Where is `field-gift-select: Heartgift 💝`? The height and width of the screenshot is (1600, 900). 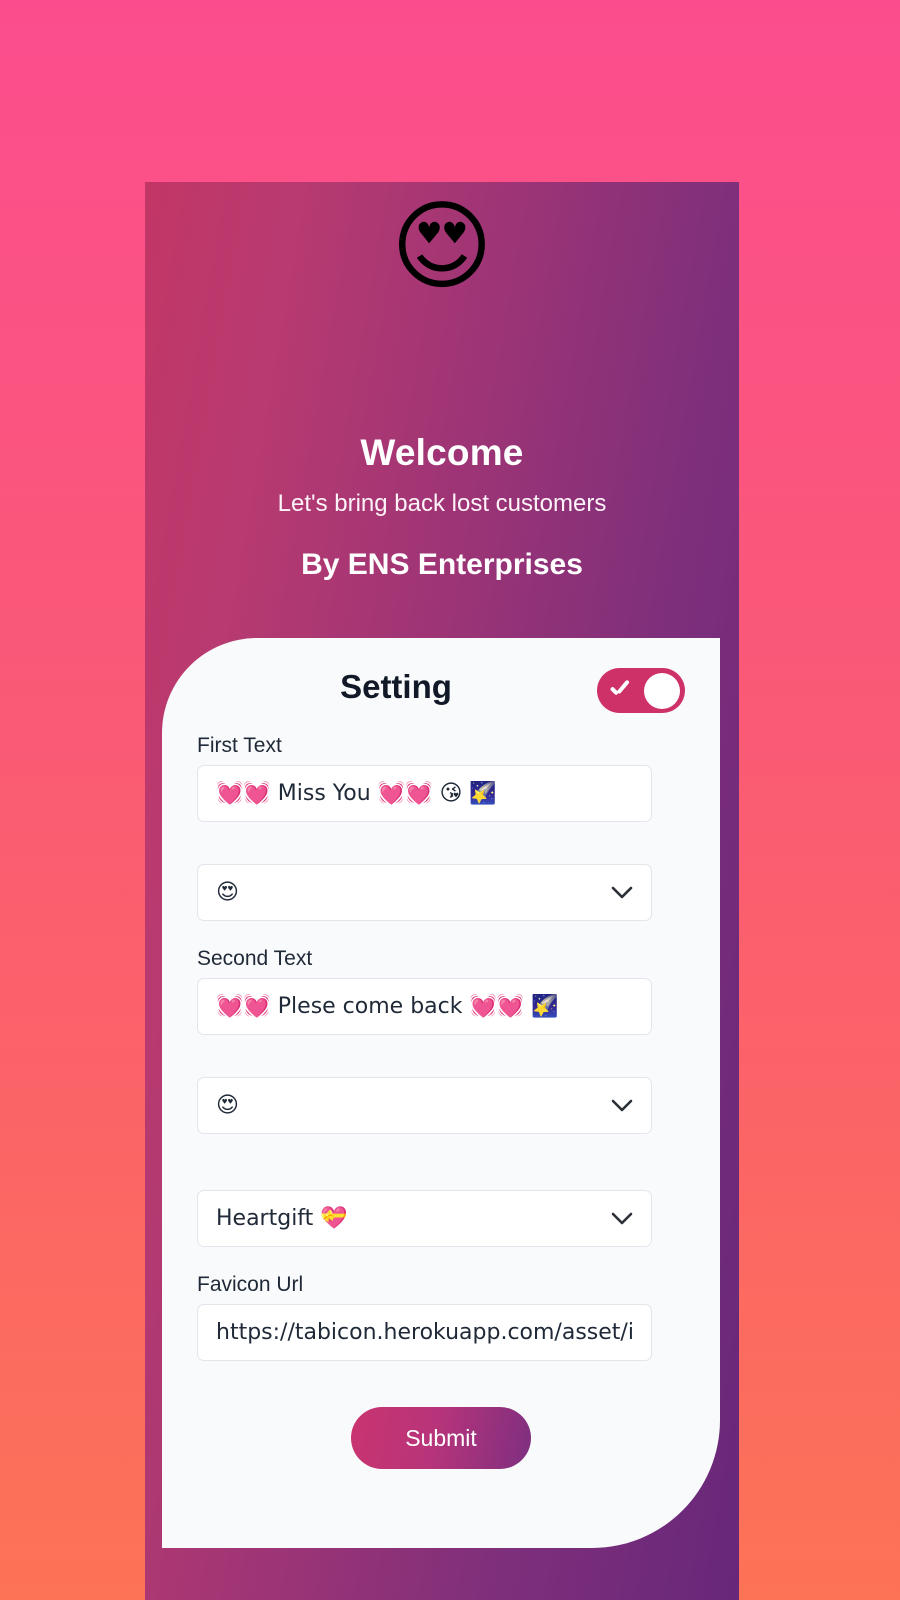 field-gift-select: Heartgift 💝 is located at coordinates (441, 1219).